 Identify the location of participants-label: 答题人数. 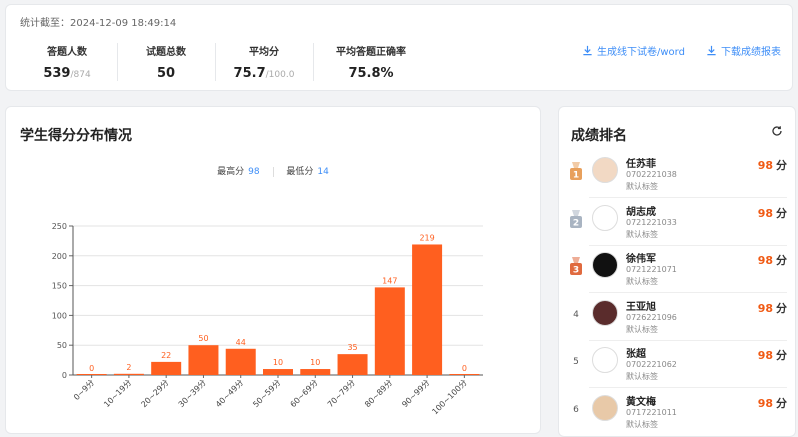
(67, 52).